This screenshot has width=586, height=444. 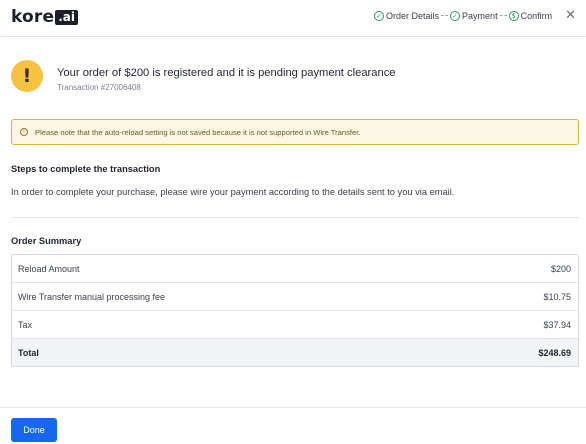 What do you see at coordinates (34, 430) in the screenshot?
I see `done-button: Done` at bounding box center [34, 430].